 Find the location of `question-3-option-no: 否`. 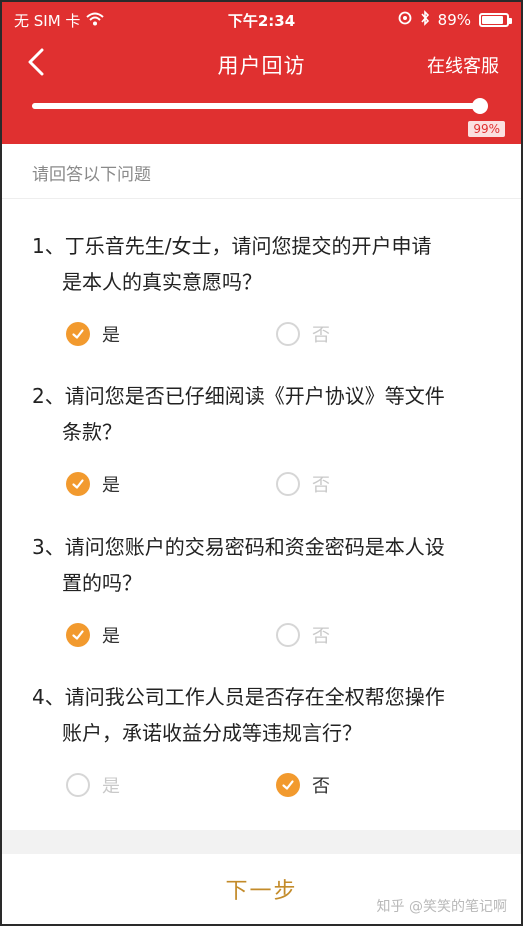

question-3-option-no: 否 is located at coordinates (303, 635).